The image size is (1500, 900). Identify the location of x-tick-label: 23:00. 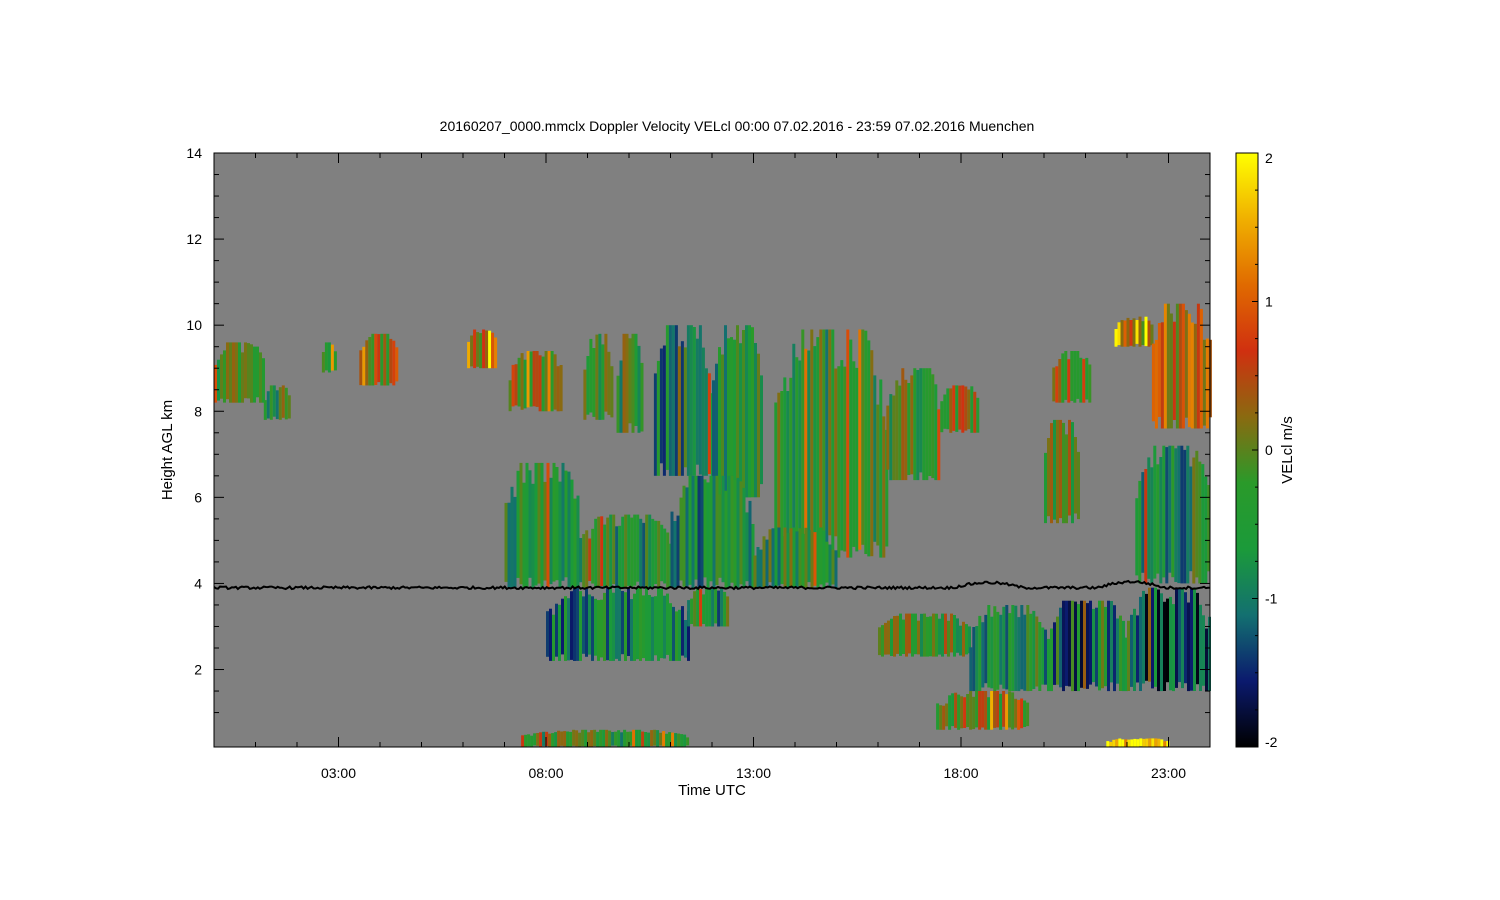
(1168, 773).